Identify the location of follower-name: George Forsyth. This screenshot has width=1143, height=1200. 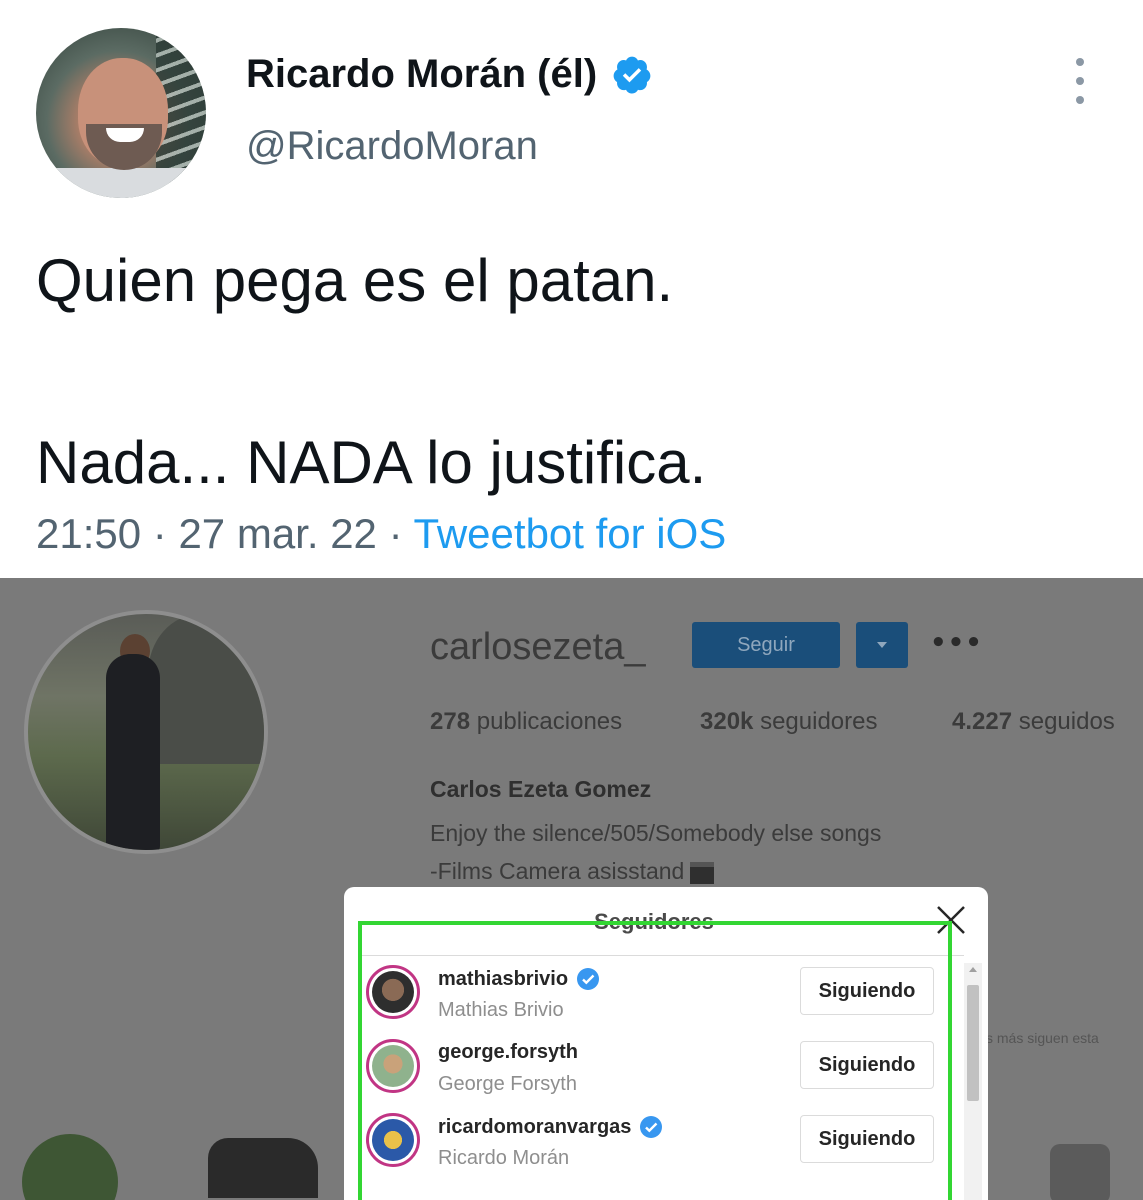
(507, 1084).